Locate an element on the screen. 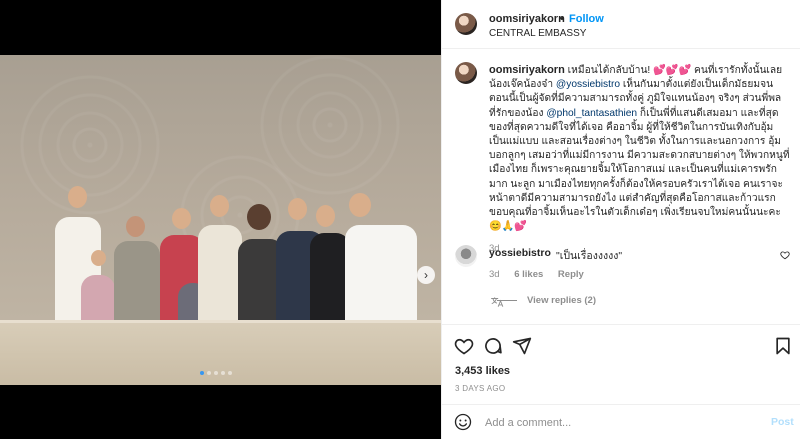 This screenshot has width=800, height=439. author-username: oomsiriyakorn is located at coordinates (527, 19).